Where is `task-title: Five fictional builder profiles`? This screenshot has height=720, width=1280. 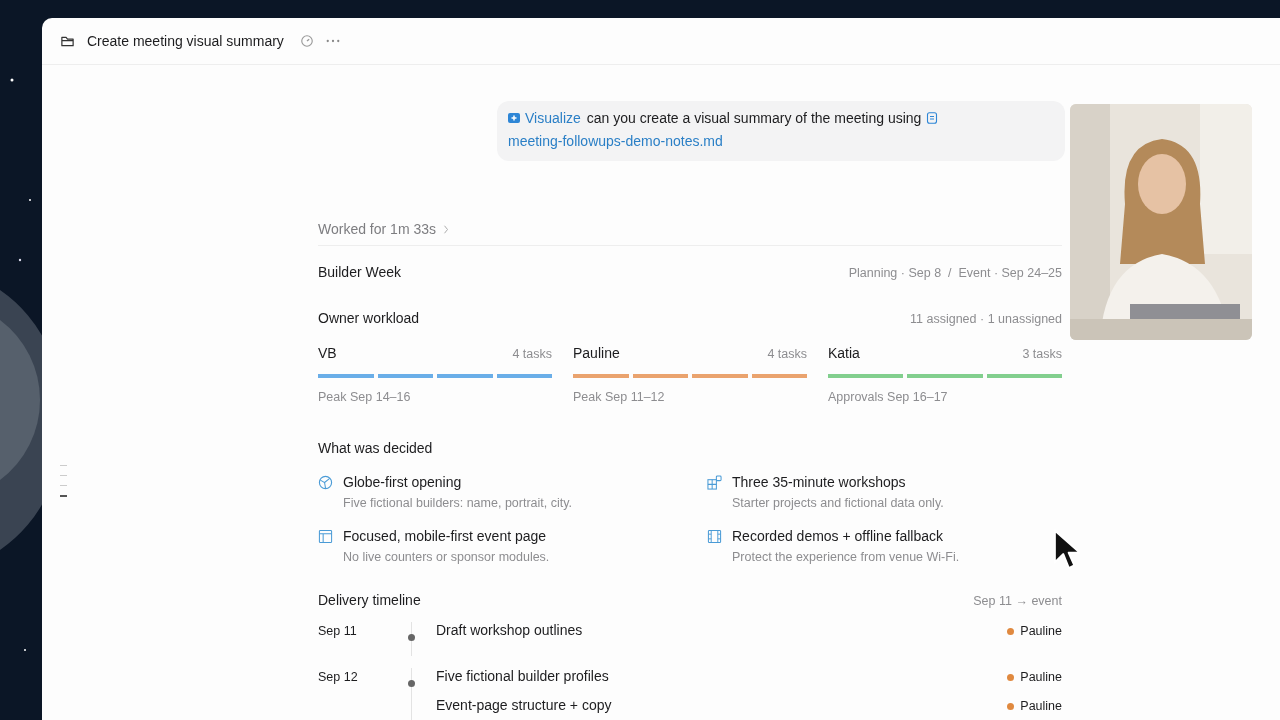
task-title: Five fictional builder profiles is located at coordinates (522, 676).